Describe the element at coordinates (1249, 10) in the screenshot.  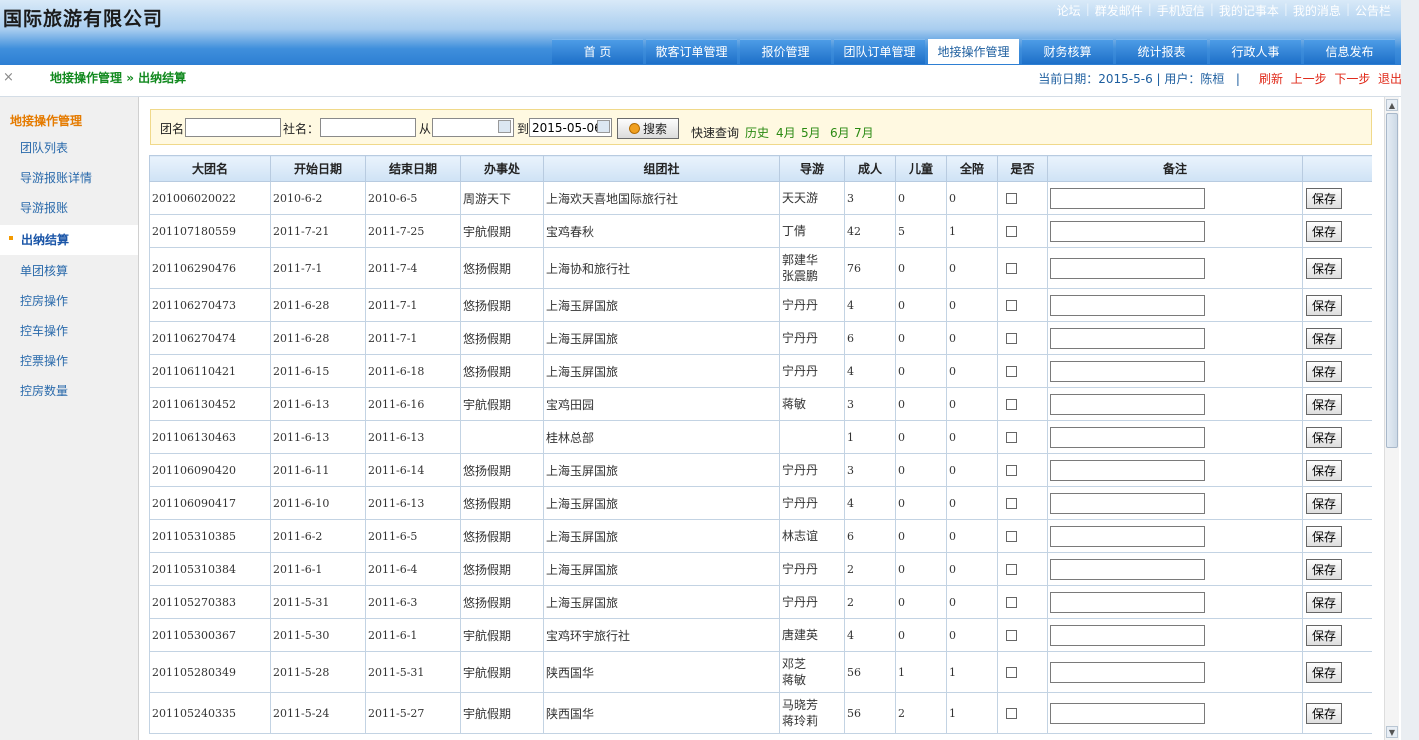
I see `top-link-notebook: 我的记事本` at that location.